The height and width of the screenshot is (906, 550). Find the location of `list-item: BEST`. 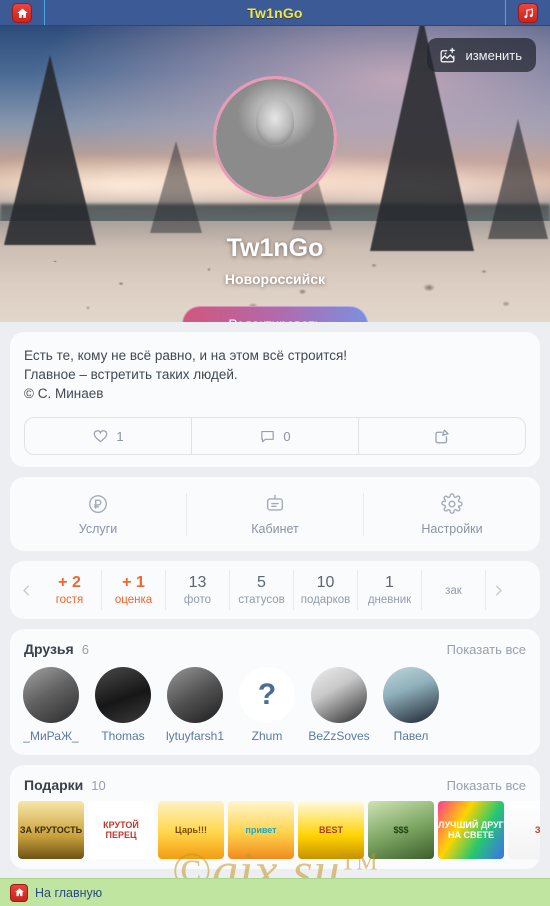

list-item: BEST is located at coordinates (331, 830).